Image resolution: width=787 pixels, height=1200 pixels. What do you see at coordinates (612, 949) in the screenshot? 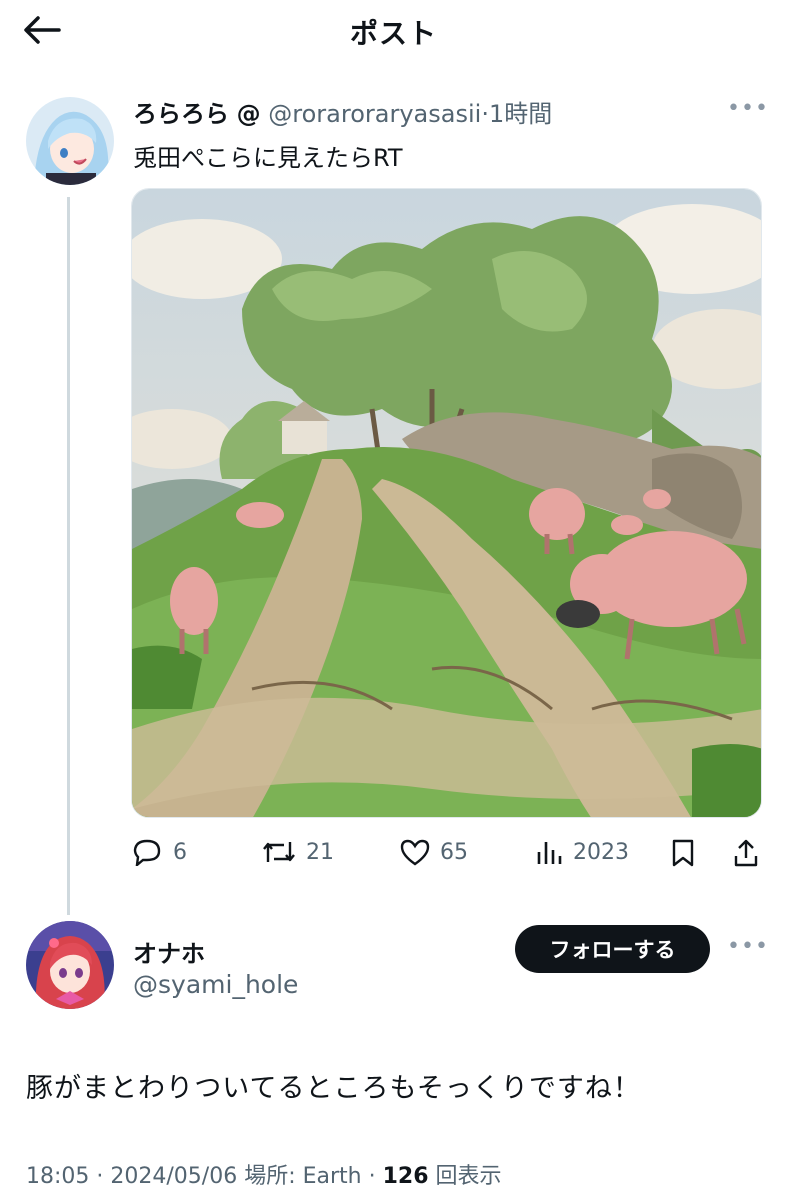
I see `follow-button: フォローする` at bounding box center [612, 949].